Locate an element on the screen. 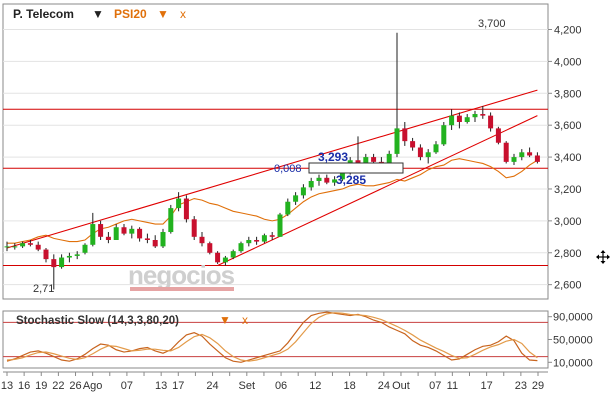 This screenshot has height=402, width=610. measure-upper: 3,293 is located at coordinates (333, 157).